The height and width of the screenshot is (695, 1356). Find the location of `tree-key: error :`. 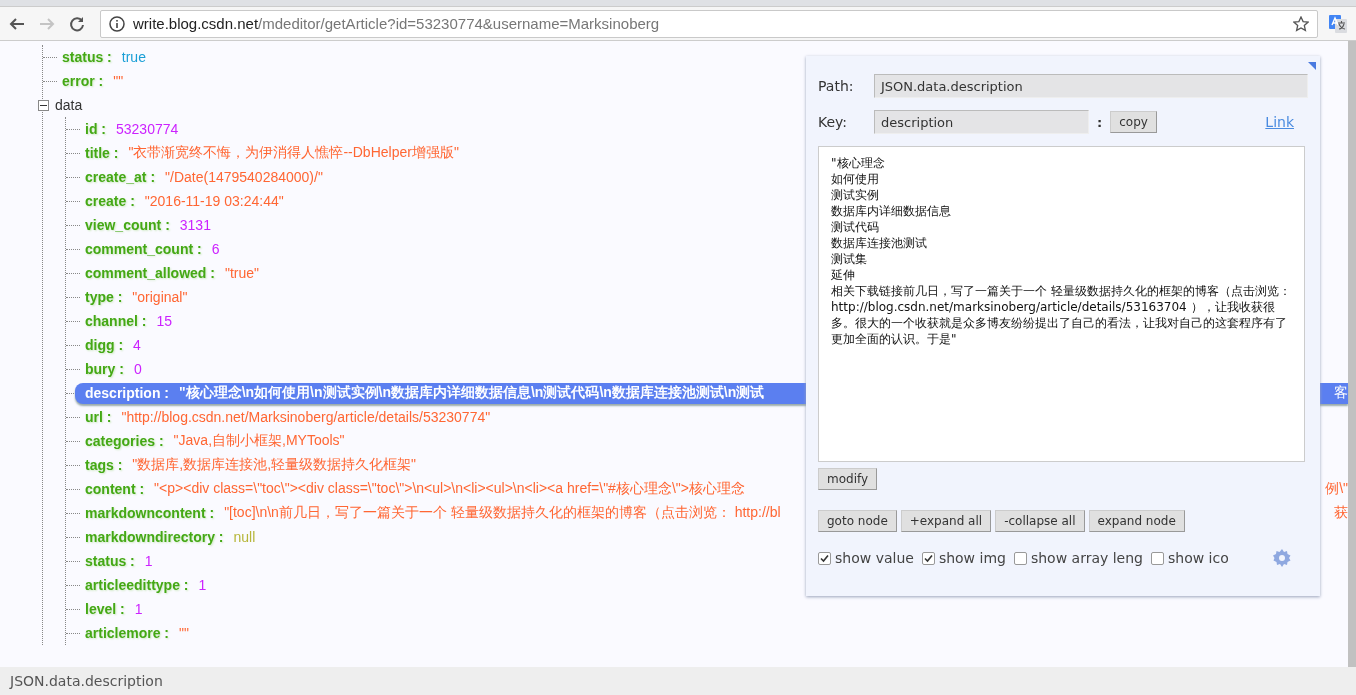

tree-key: error : is located at coordinates (83, 81).